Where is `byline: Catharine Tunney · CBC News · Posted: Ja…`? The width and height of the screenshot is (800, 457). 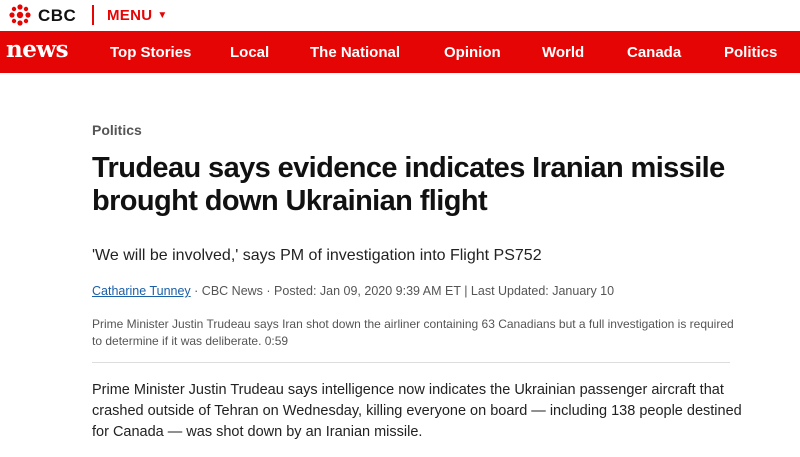 byline: Catharine Tunney · CBC News · Posted: Ja… is located at coordinates (353, 291).